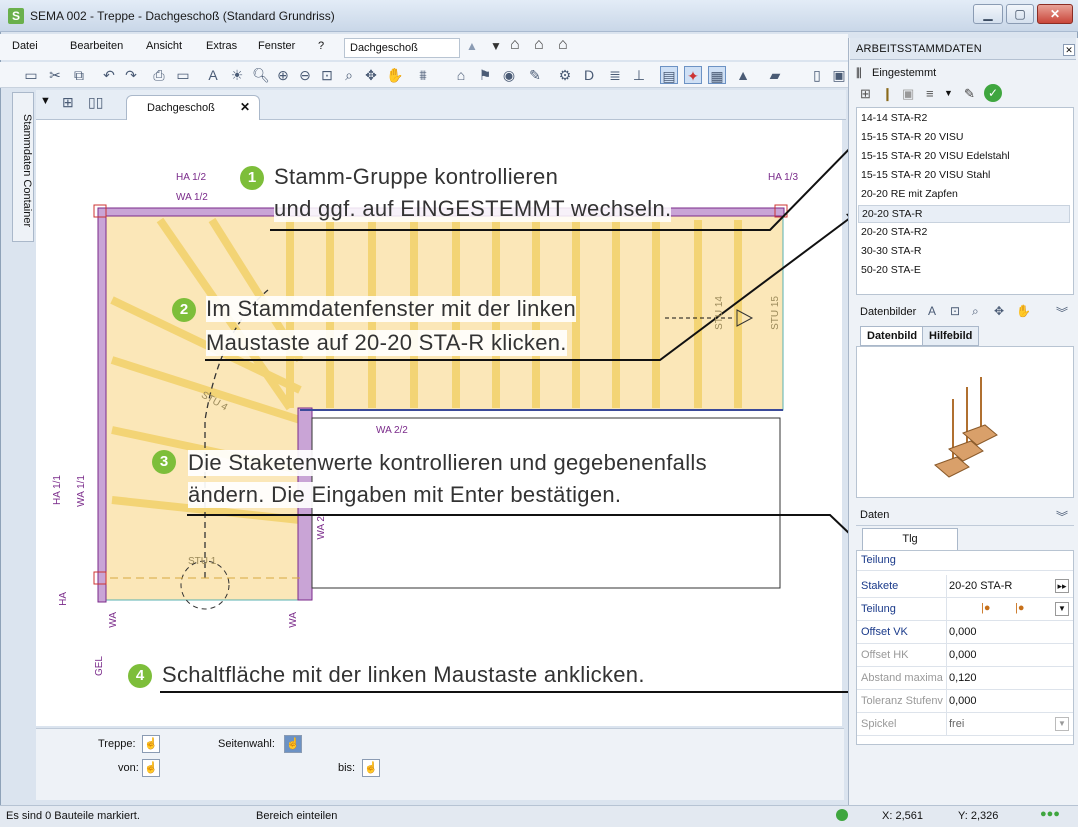 This screenshot has height=827, width=1078. What do you see at coordinates (955, 311) in the screenshot?
I see `bilder-zoomwin-icon: ⊡` at bounding box center [955, 311].